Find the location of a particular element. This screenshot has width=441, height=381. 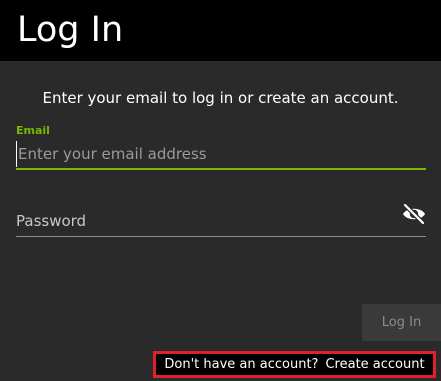

create-account-row: Don't have an account? Create account is located at coordinates (294, 364).